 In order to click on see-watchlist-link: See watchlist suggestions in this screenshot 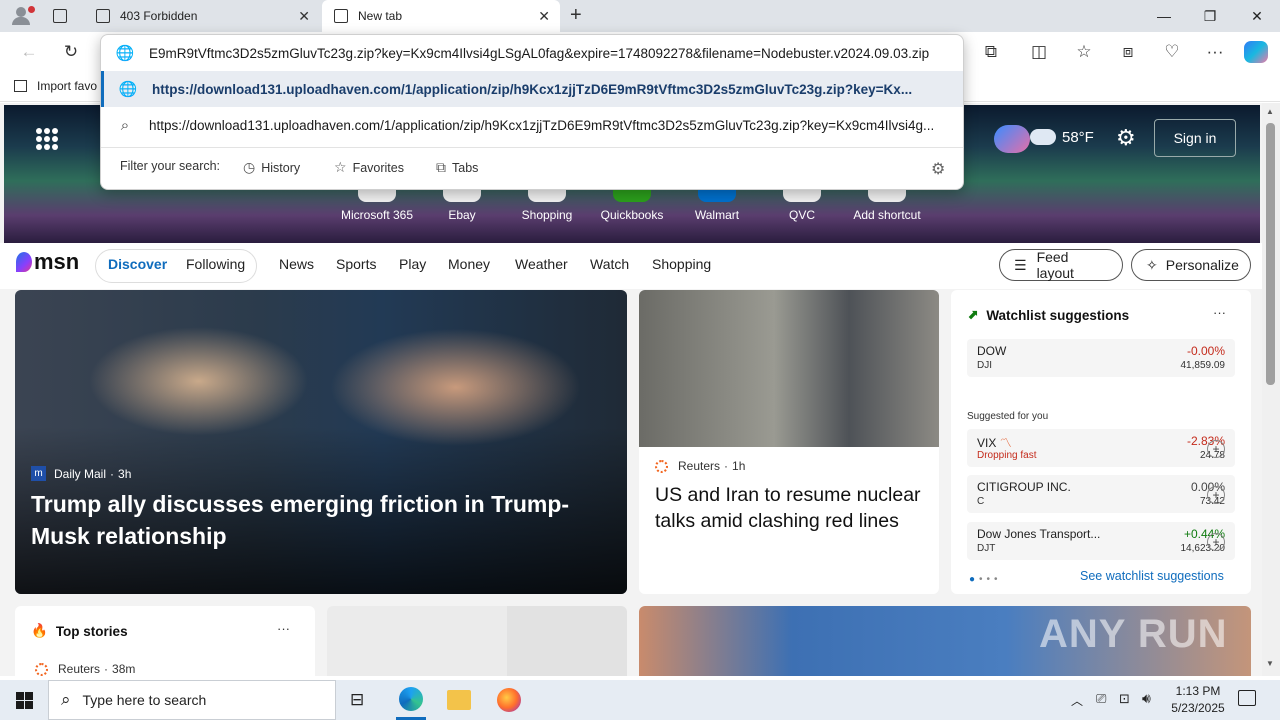, I will do `click(1152, 576)`.